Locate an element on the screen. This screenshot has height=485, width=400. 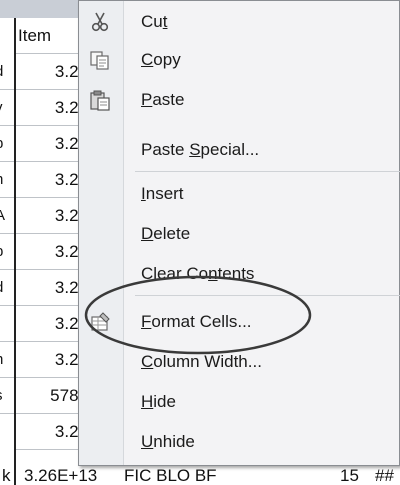
left-cell: b is located at coordinates (7, 144).